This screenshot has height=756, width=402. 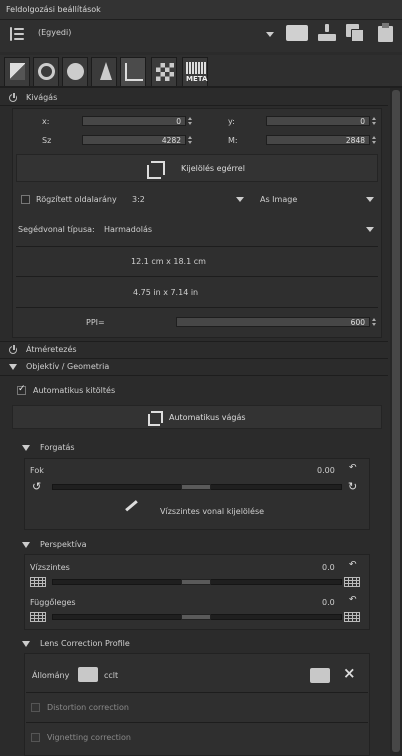 What do you see at coordinates (35, 737) in the screenshot?
I see `vignetting-checkbox` at bounding box center [35, 737].